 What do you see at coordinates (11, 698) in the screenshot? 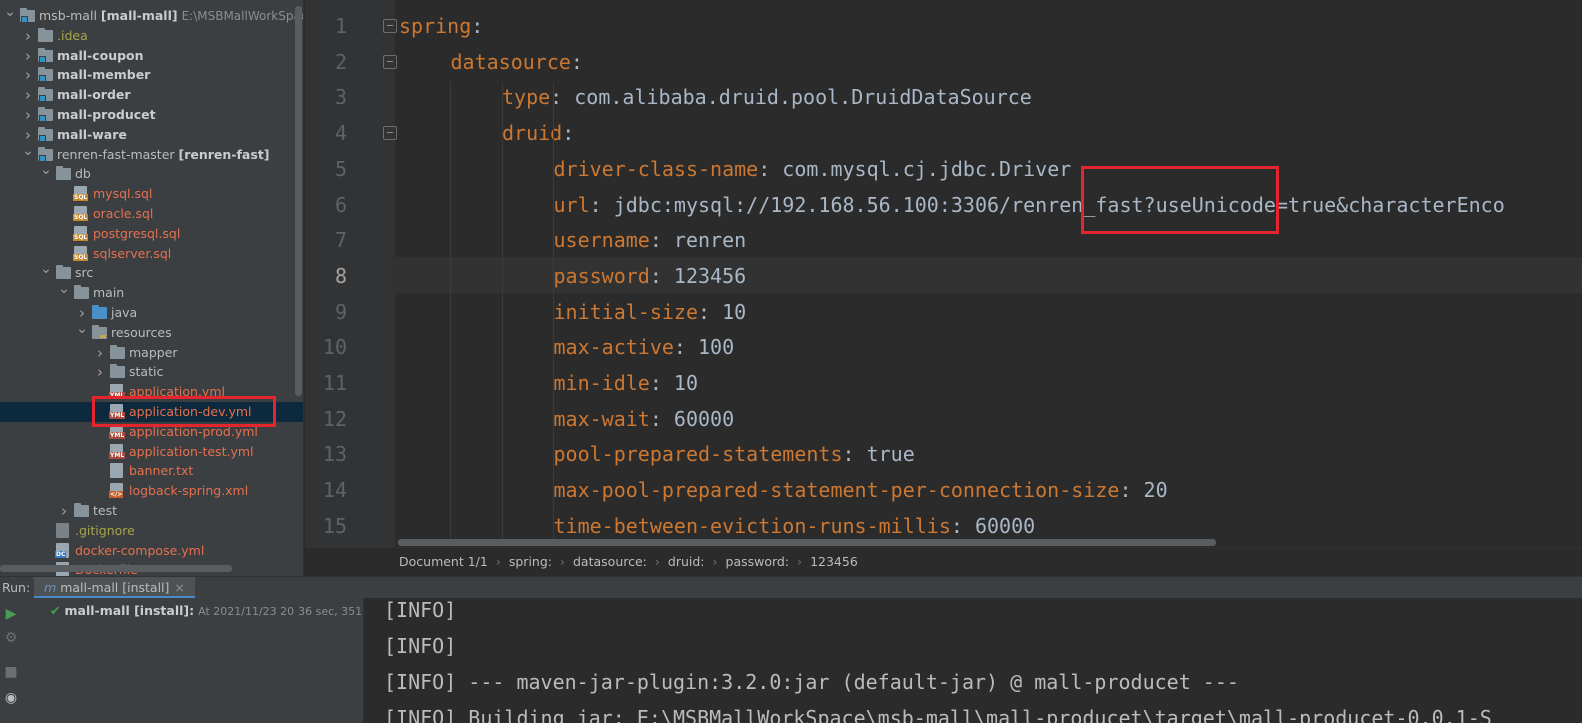
I see `eye-icon: ◉` at bounding box center [11, 698].